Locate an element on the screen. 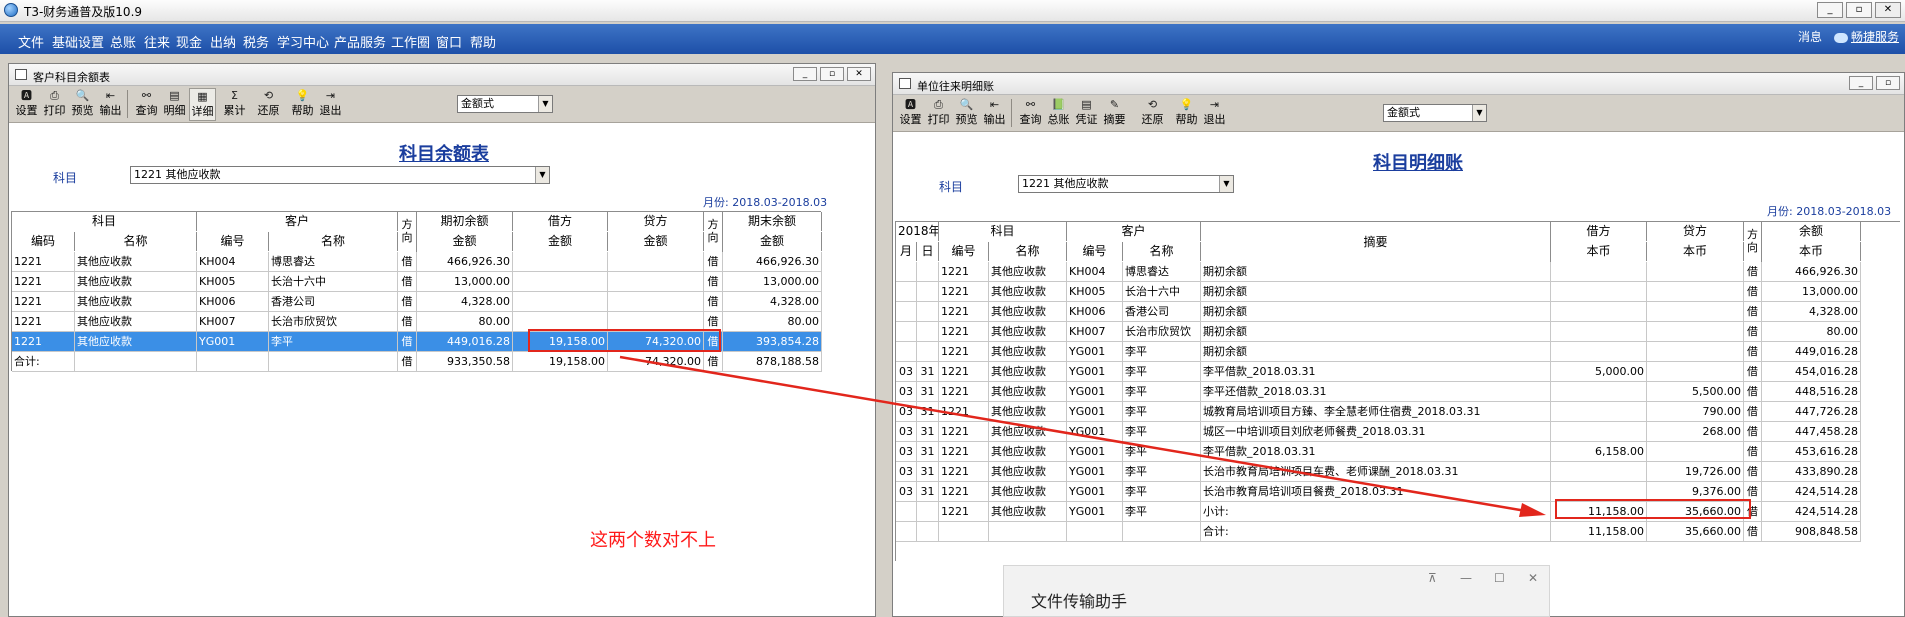  annotation-note: 这两个数对不上 is located at coordinates (653, 540).